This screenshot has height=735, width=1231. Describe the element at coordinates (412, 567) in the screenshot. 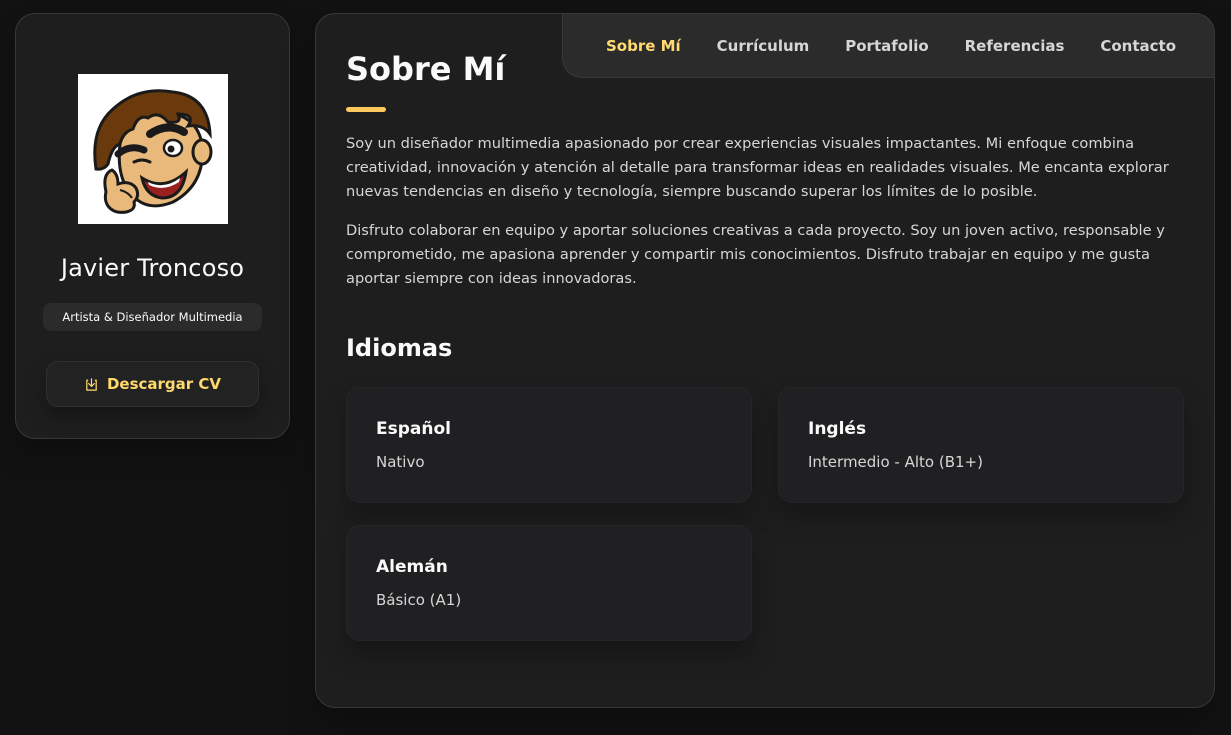

I see `language-name: Alemán` at that location.